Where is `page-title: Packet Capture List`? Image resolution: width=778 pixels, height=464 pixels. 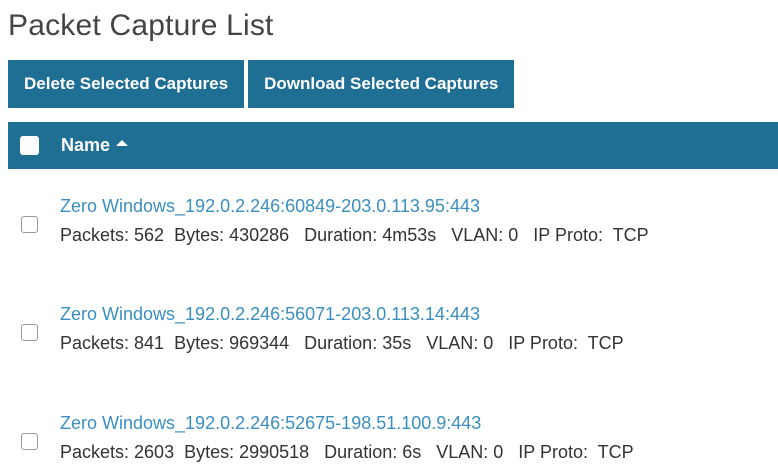 page-title: Packet Capture List is located at coordinates (141, 25).